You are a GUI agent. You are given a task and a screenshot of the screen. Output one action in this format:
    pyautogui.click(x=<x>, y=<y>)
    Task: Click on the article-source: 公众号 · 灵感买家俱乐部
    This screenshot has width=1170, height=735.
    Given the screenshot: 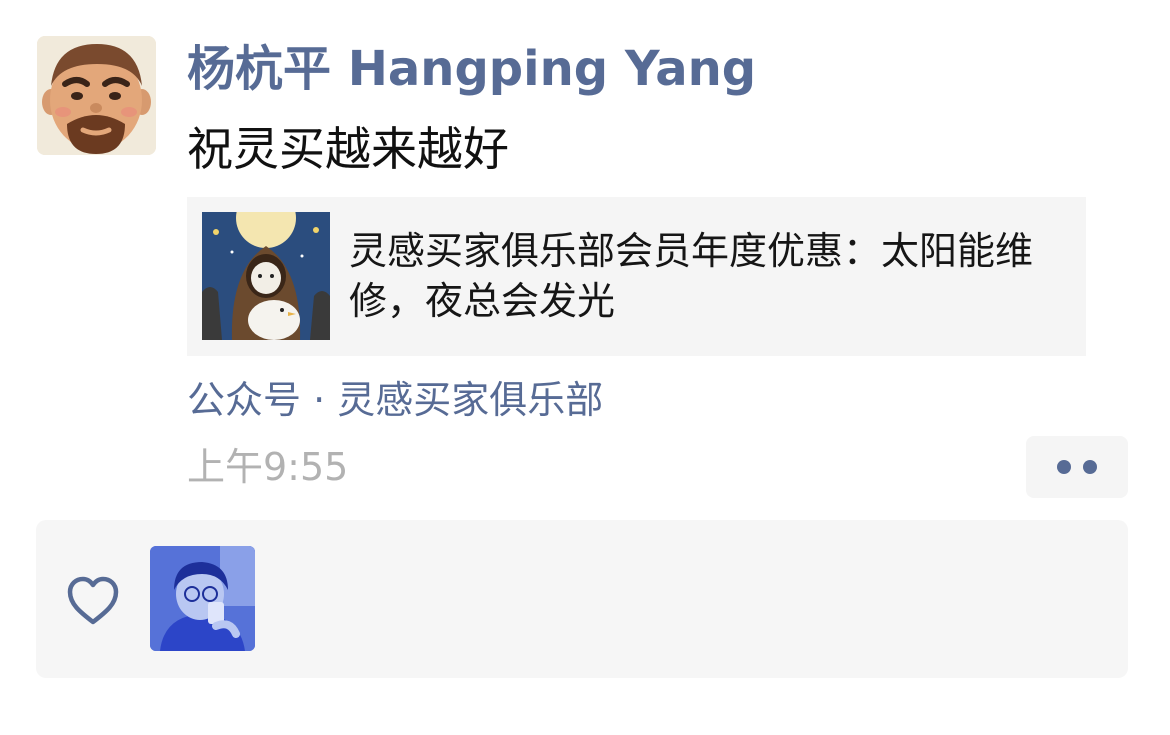 What is the action you would take?
    pyautogui.click(x=395, y=400)
    